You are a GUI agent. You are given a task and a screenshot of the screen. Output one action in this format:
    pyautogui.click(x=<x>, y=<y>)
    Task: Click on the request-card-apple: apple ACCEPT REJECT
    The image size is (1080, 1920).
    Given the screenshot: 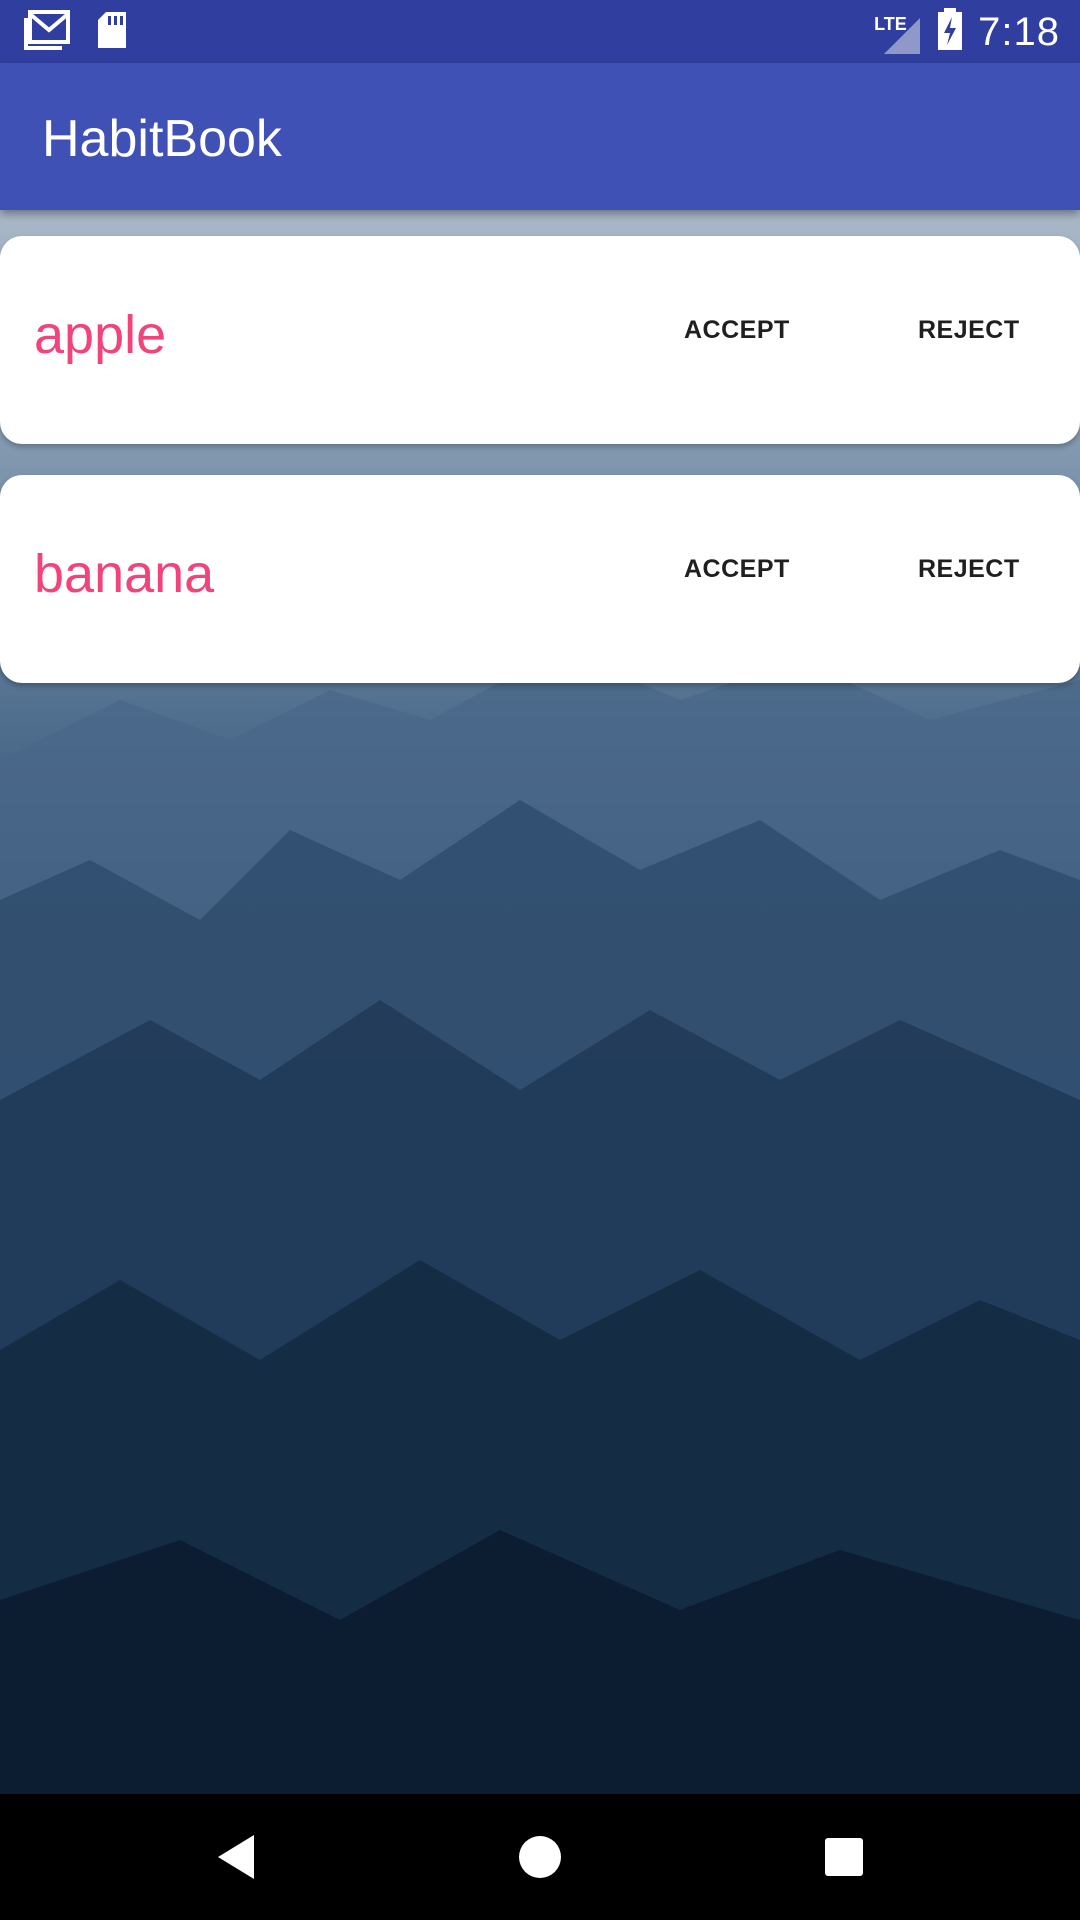 What is the action you would take?
    pyautogui.click(x=540, y=340)
    